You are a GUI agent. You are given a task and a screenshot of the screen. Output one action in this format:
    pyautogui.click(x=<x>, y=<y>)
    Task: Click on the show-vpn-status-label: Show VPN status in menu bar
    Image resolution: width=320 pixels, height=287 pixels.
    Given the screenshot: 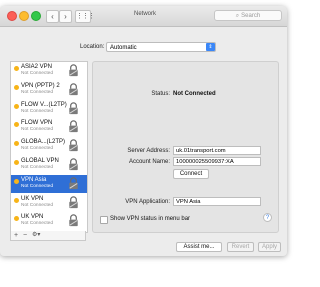 What is the action you would take?
    pyautogui.click(x=150, y=219)
    